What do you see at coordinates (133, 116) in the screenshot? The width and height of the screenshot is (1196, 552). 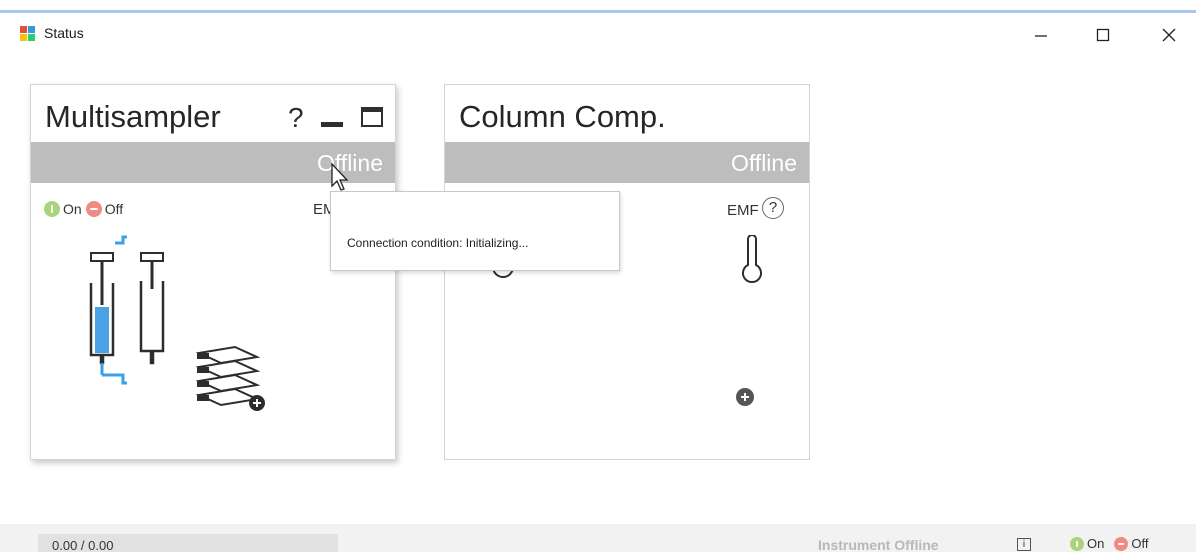 I see `module-title: Multisampler` at bounding box center [133, 116].